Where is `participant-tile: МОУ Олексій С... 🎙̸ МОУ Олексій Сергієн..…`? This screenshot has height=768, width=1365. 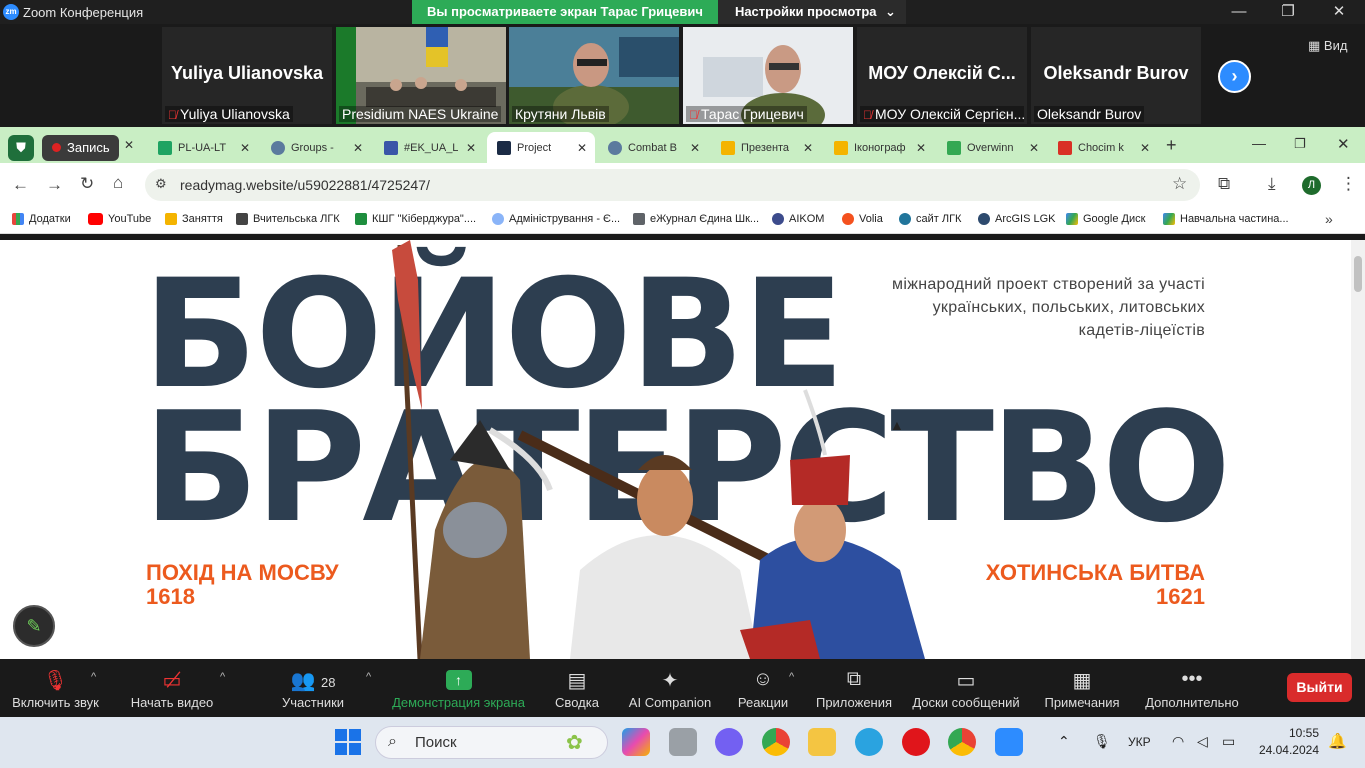
participant-tile: МОУ Олексій С... 🎙̸ МОУ Олексій Сергієн..… is located at coordinates (942, 75).